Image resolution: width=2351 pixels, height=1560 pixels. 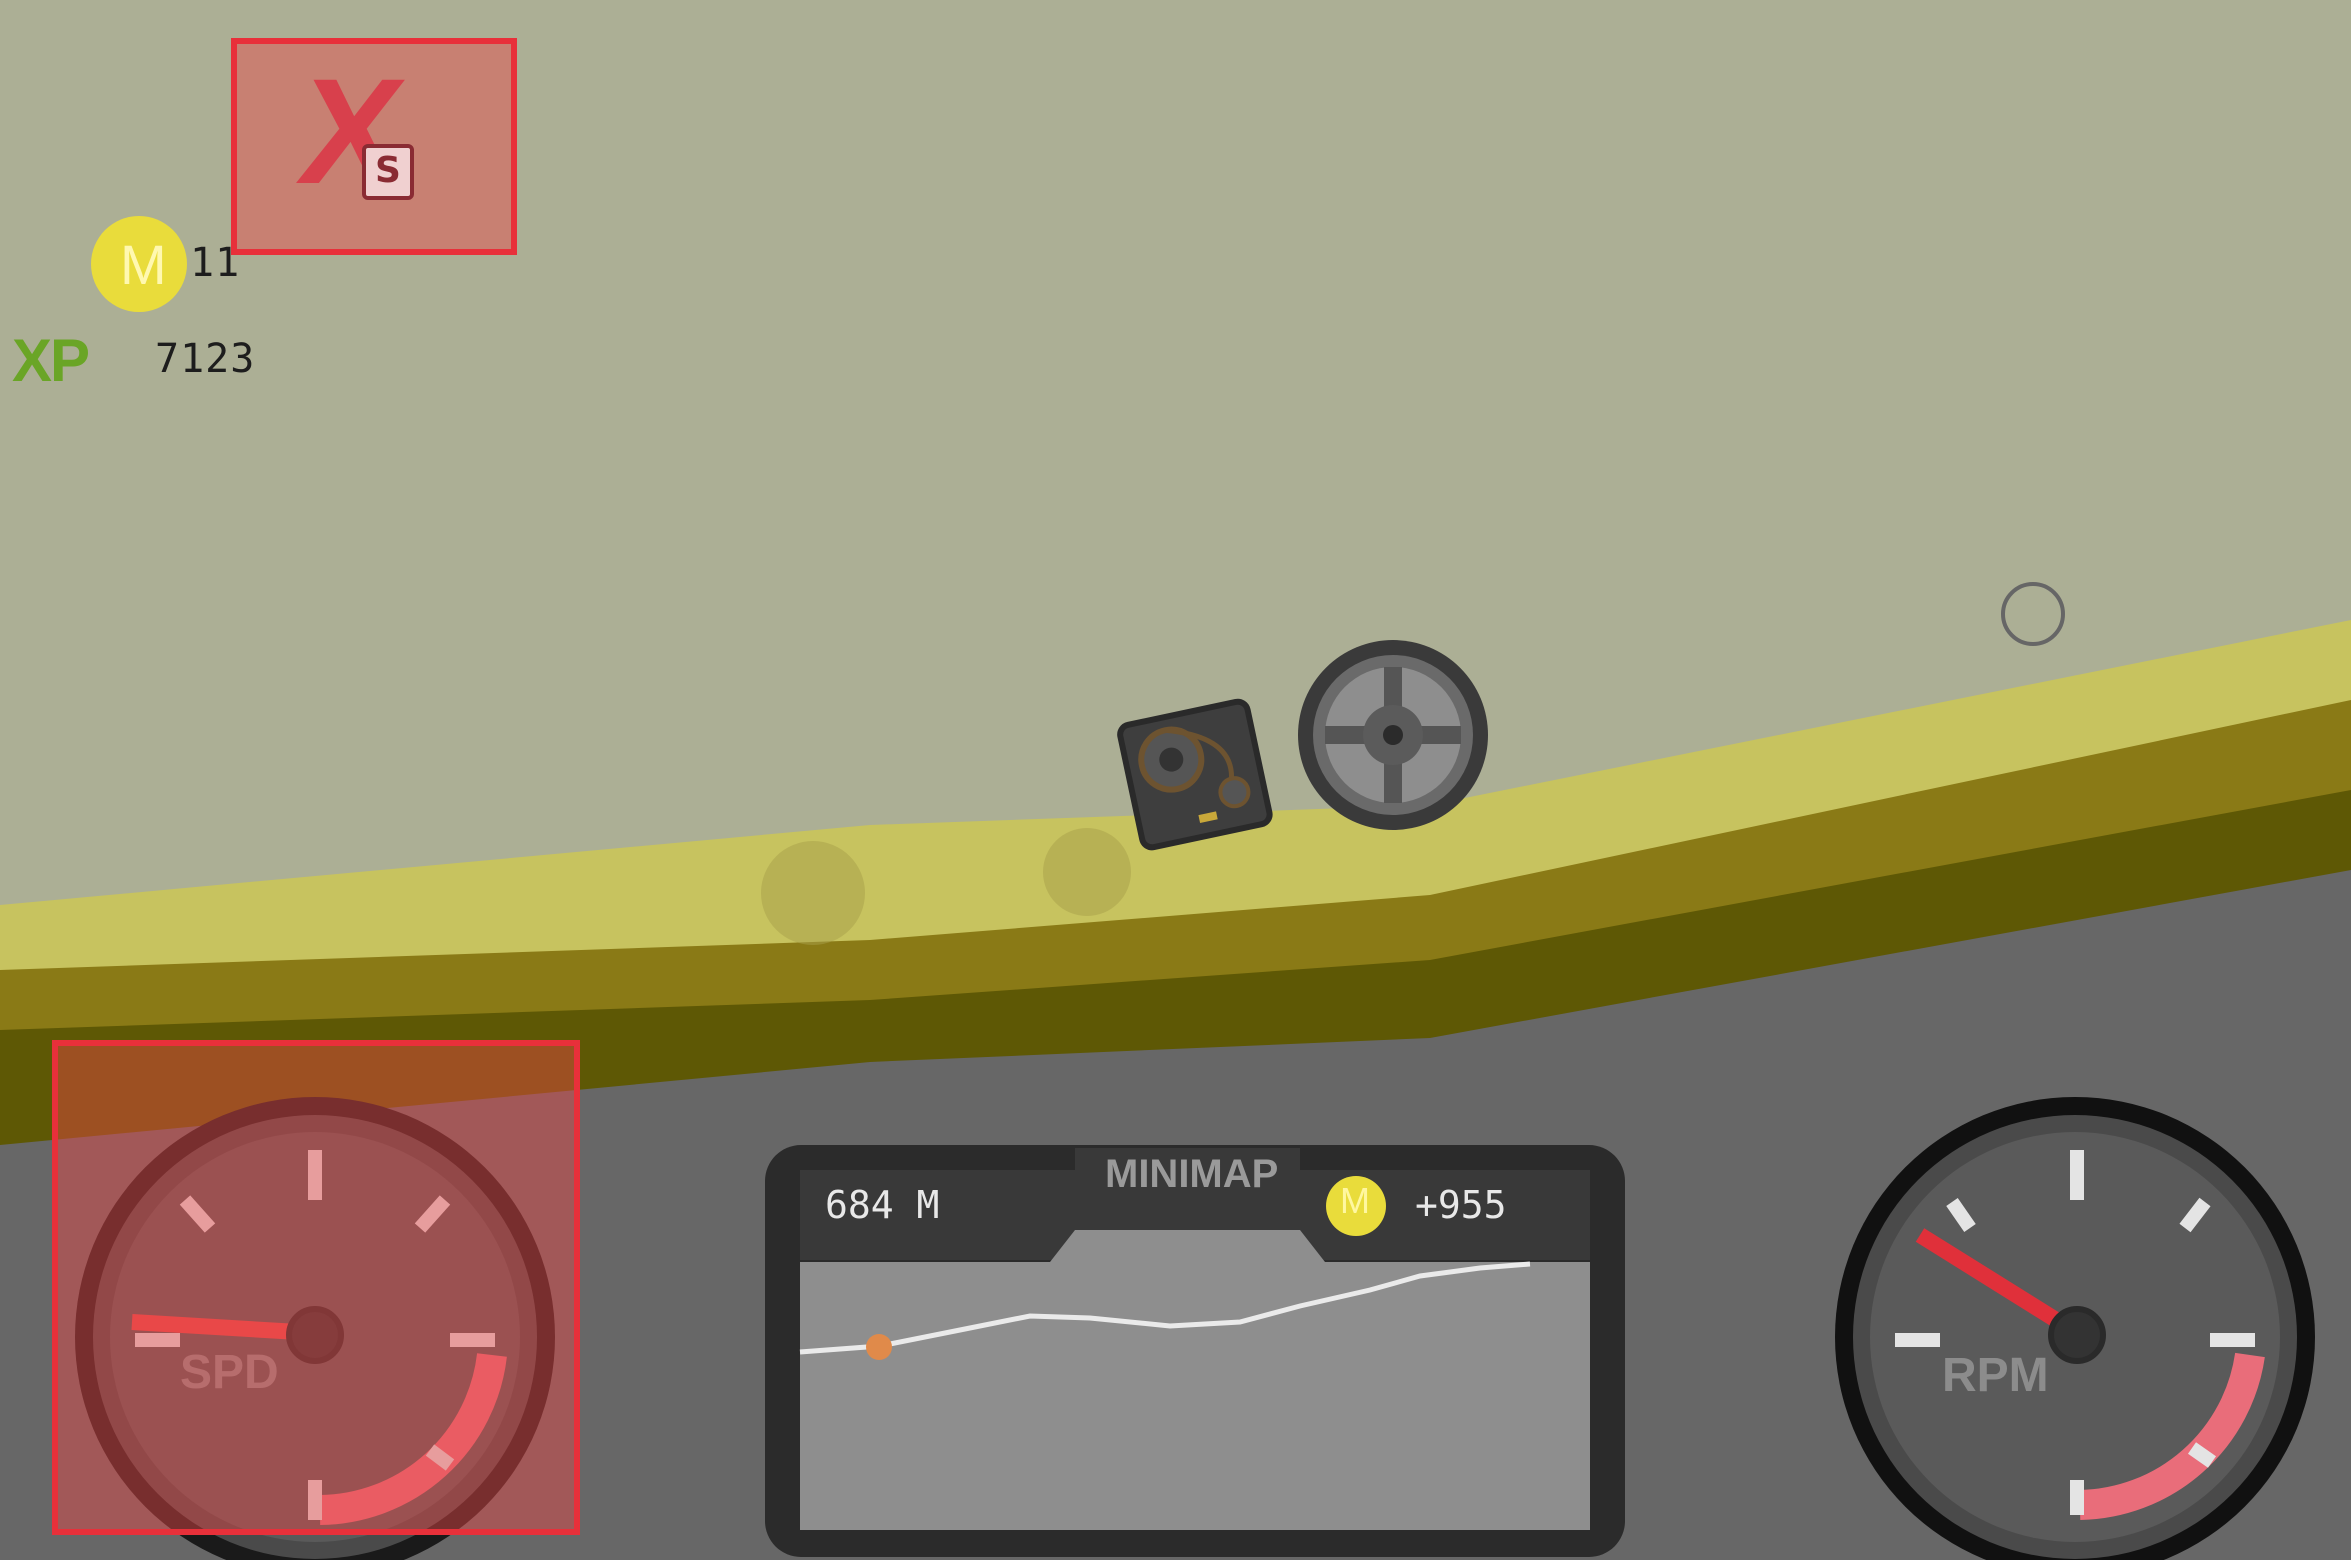 What do you see at coordinates (205, 359) in the screenshot?
I see `xp-value: 7123` at bounding box center [205, 359].